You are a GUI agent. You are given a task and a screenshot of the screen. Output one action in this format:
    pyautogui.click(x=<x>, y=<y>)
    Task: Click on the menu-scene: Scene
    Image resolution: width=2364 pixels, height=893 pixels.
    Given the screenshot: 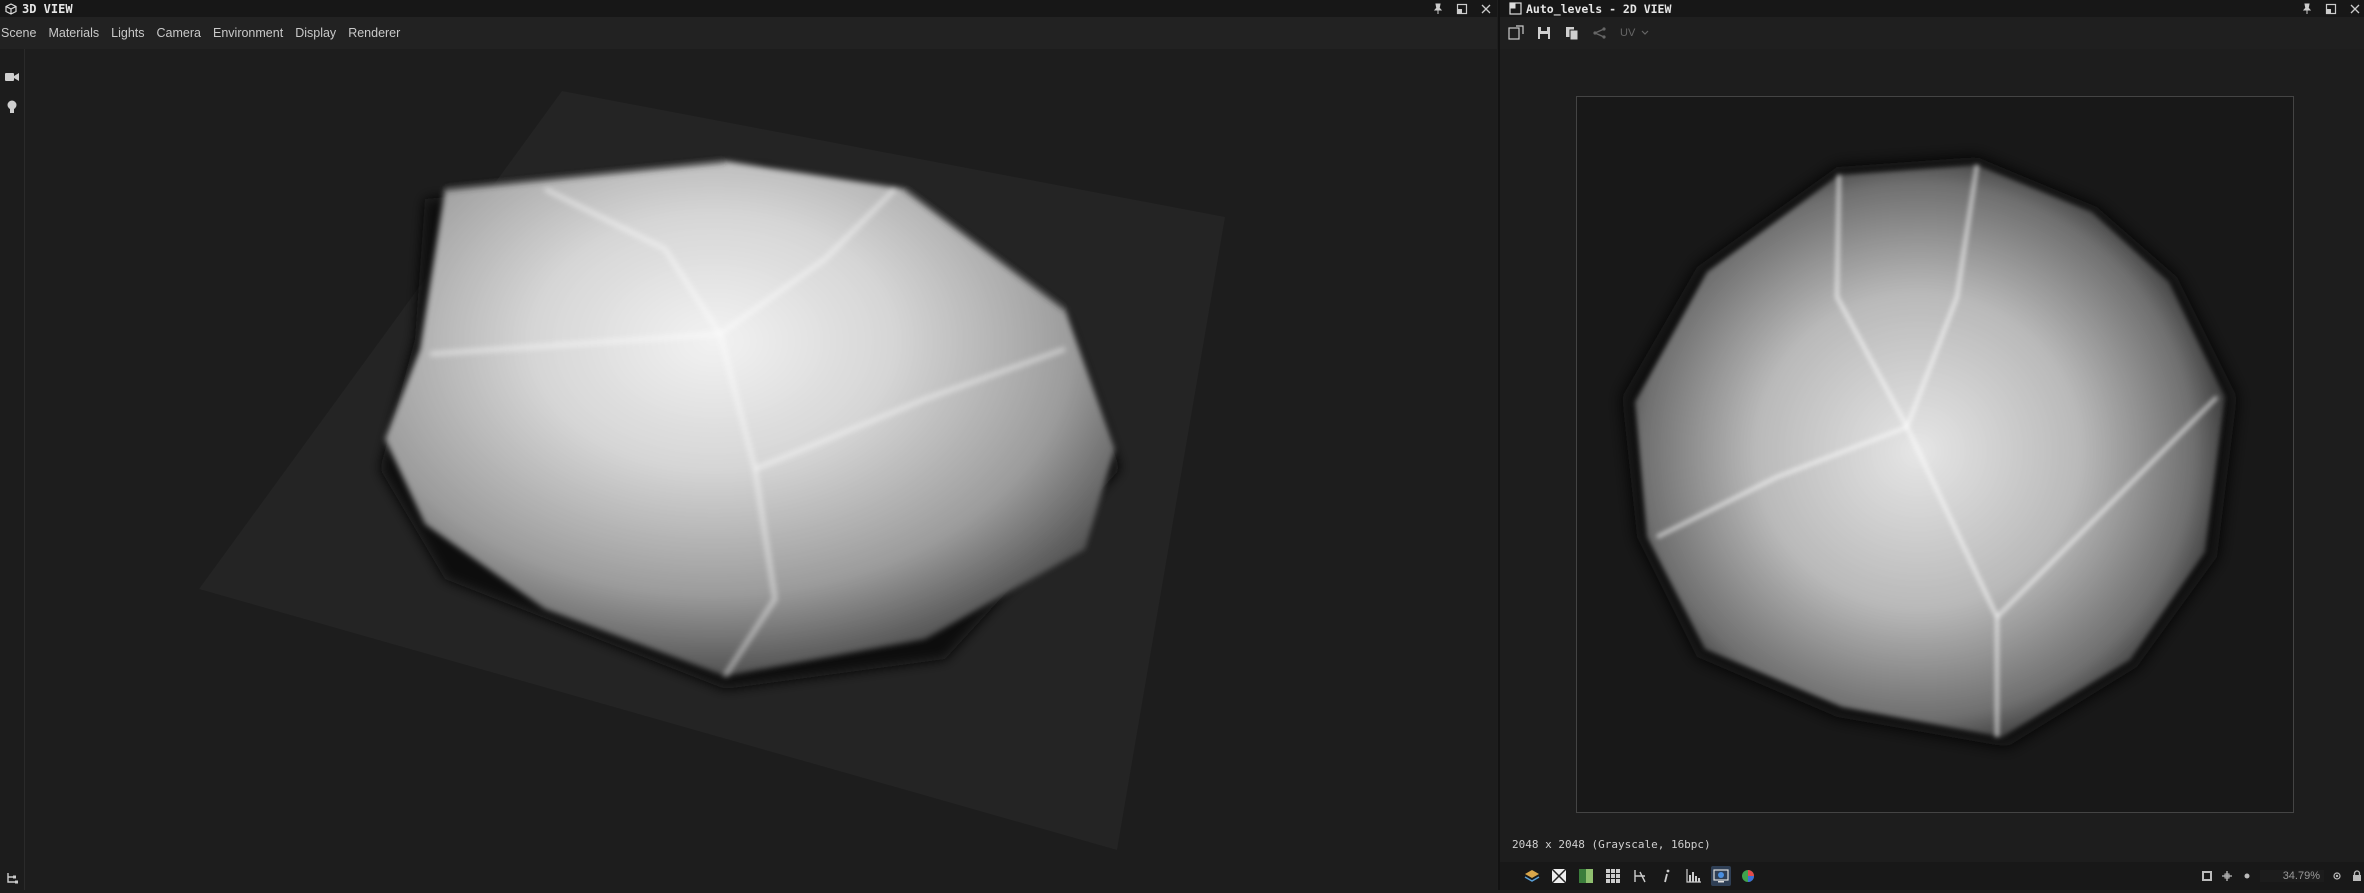 What is the action you would take?
    pyautogui.click(x=21, y=33)
    